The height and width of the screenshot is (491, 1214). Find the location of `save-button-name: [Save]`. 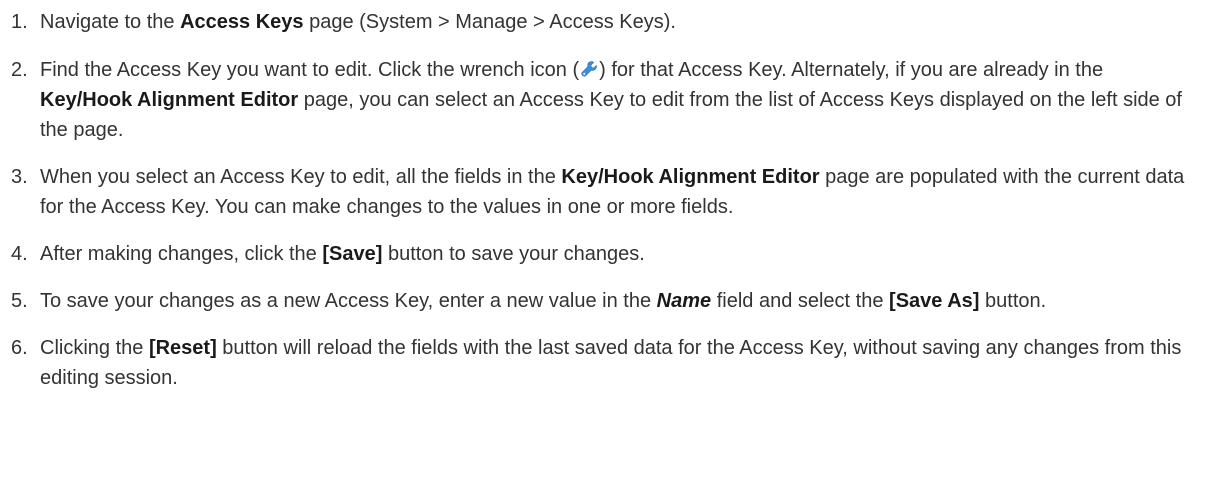

save-button-name: [Save] is located at coordinates (352, 254).